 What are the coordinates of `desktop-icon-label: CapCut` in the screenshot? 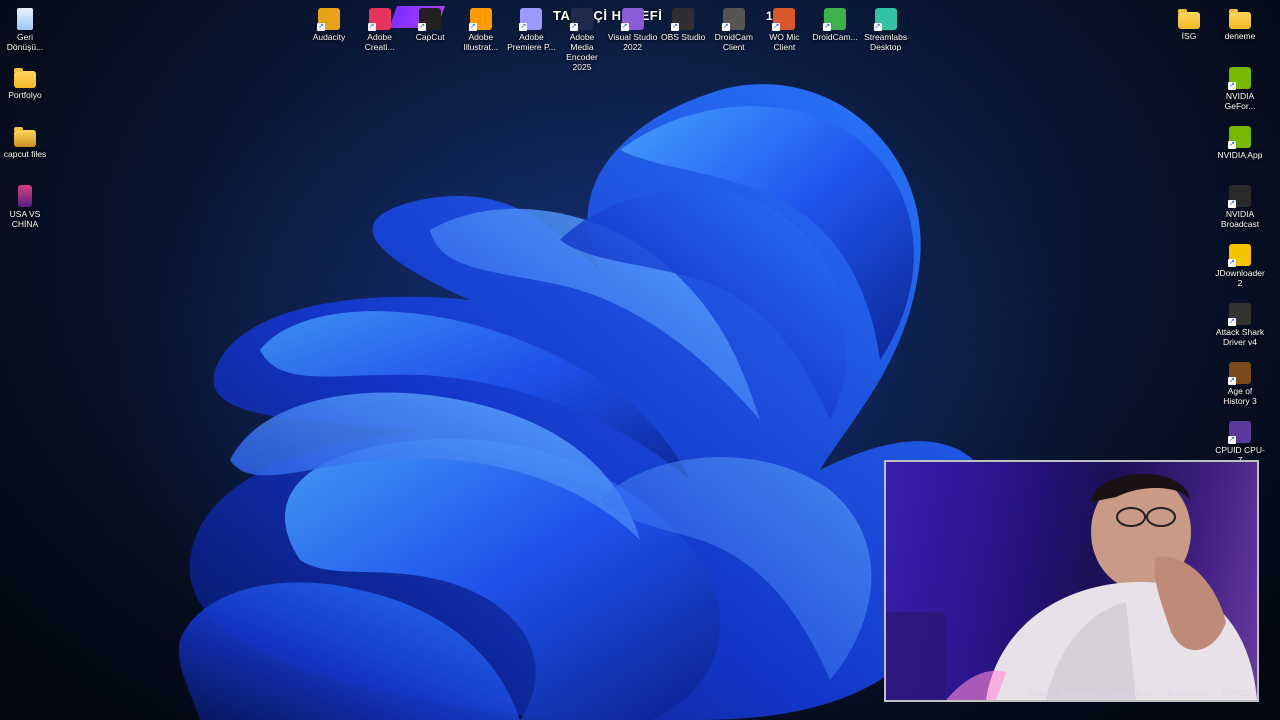 It's located at (430, 37).